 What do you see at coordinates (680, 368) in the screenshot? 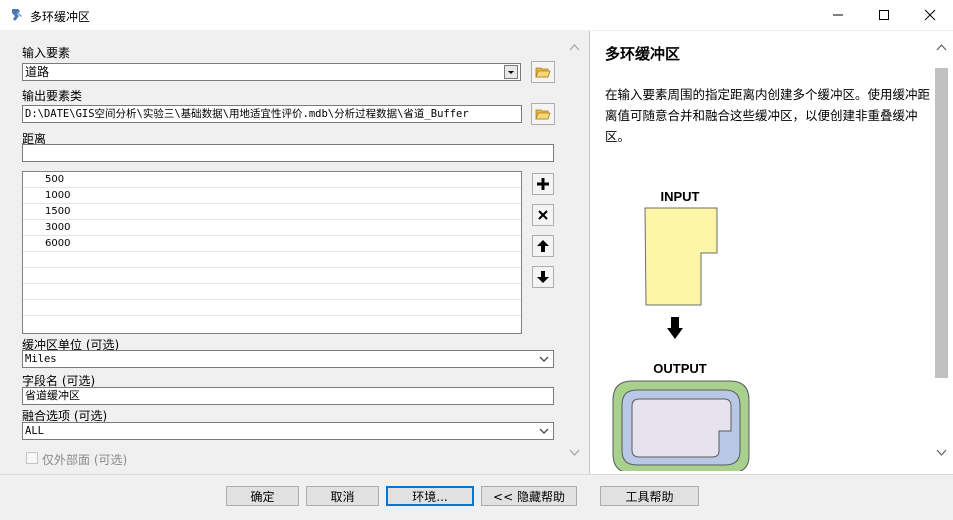
I see `diagram-output-caption: OUTPUT` at bounding box center [680, 368].